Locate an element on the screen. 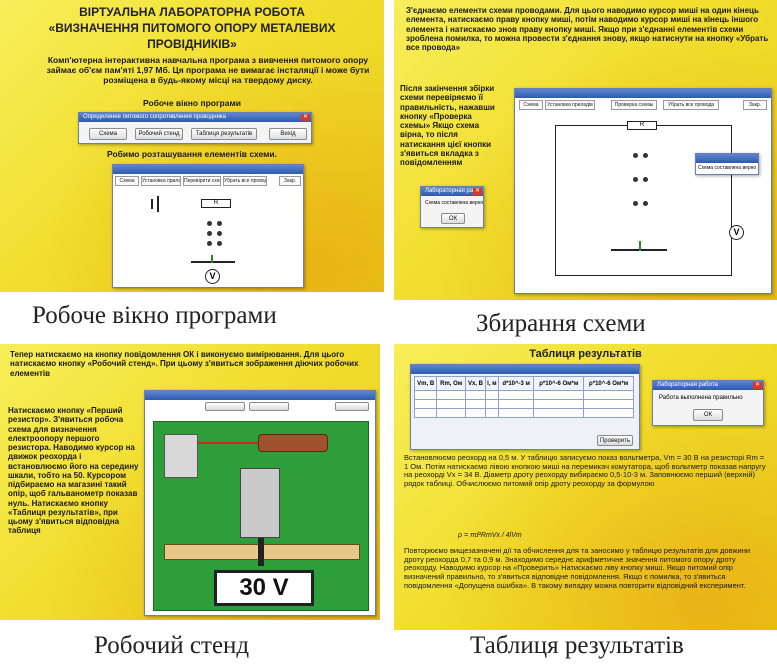 Image resolution: width=777 pixels, height=666 pixels. slide-title: Таблиця результатів is located at coordinates (585, 354).